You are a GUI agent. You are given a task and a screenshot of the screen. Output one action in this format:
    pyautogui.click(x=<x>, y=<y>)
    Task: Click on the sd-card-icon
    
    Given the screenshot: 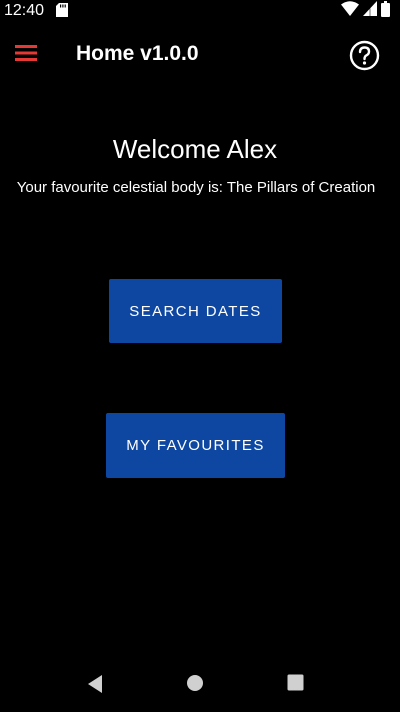 What is the action you would take?
    pyautogui.click(x=62, y=10)
    